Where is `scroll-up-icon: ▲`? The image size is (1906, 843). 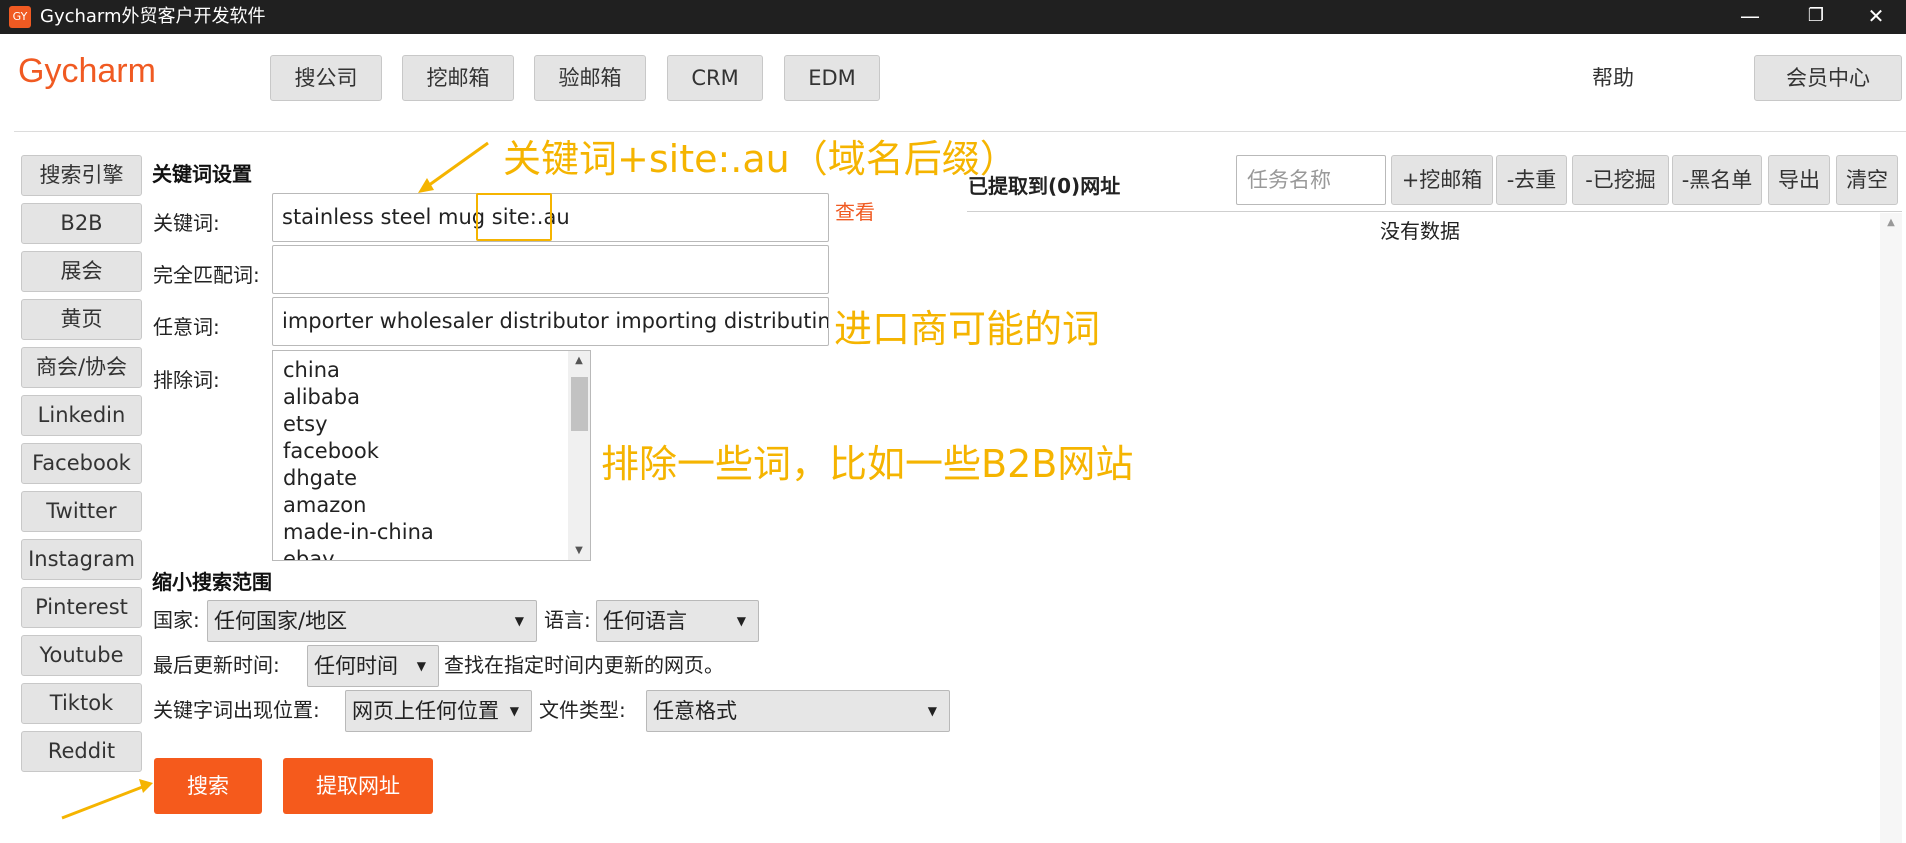
scroll-up-icon: ▲ is located at coordinates (1891, 222).